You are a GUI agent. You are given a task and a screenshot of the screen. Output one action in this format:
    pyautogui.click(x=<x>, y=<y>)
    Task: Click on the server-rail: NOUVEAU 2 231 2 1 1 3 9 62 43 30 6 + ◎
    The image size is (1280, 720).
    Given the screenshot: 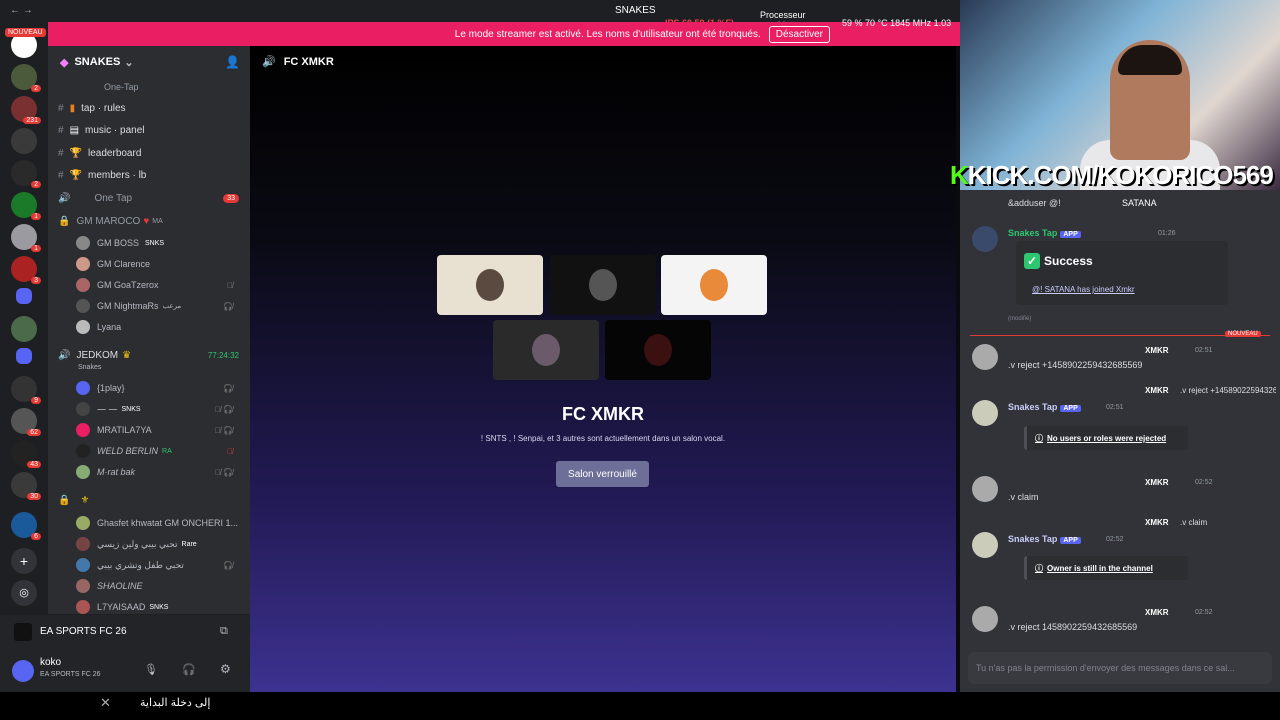 What is the action you would take?
    pyautogui.click(x=24, y=357)
    